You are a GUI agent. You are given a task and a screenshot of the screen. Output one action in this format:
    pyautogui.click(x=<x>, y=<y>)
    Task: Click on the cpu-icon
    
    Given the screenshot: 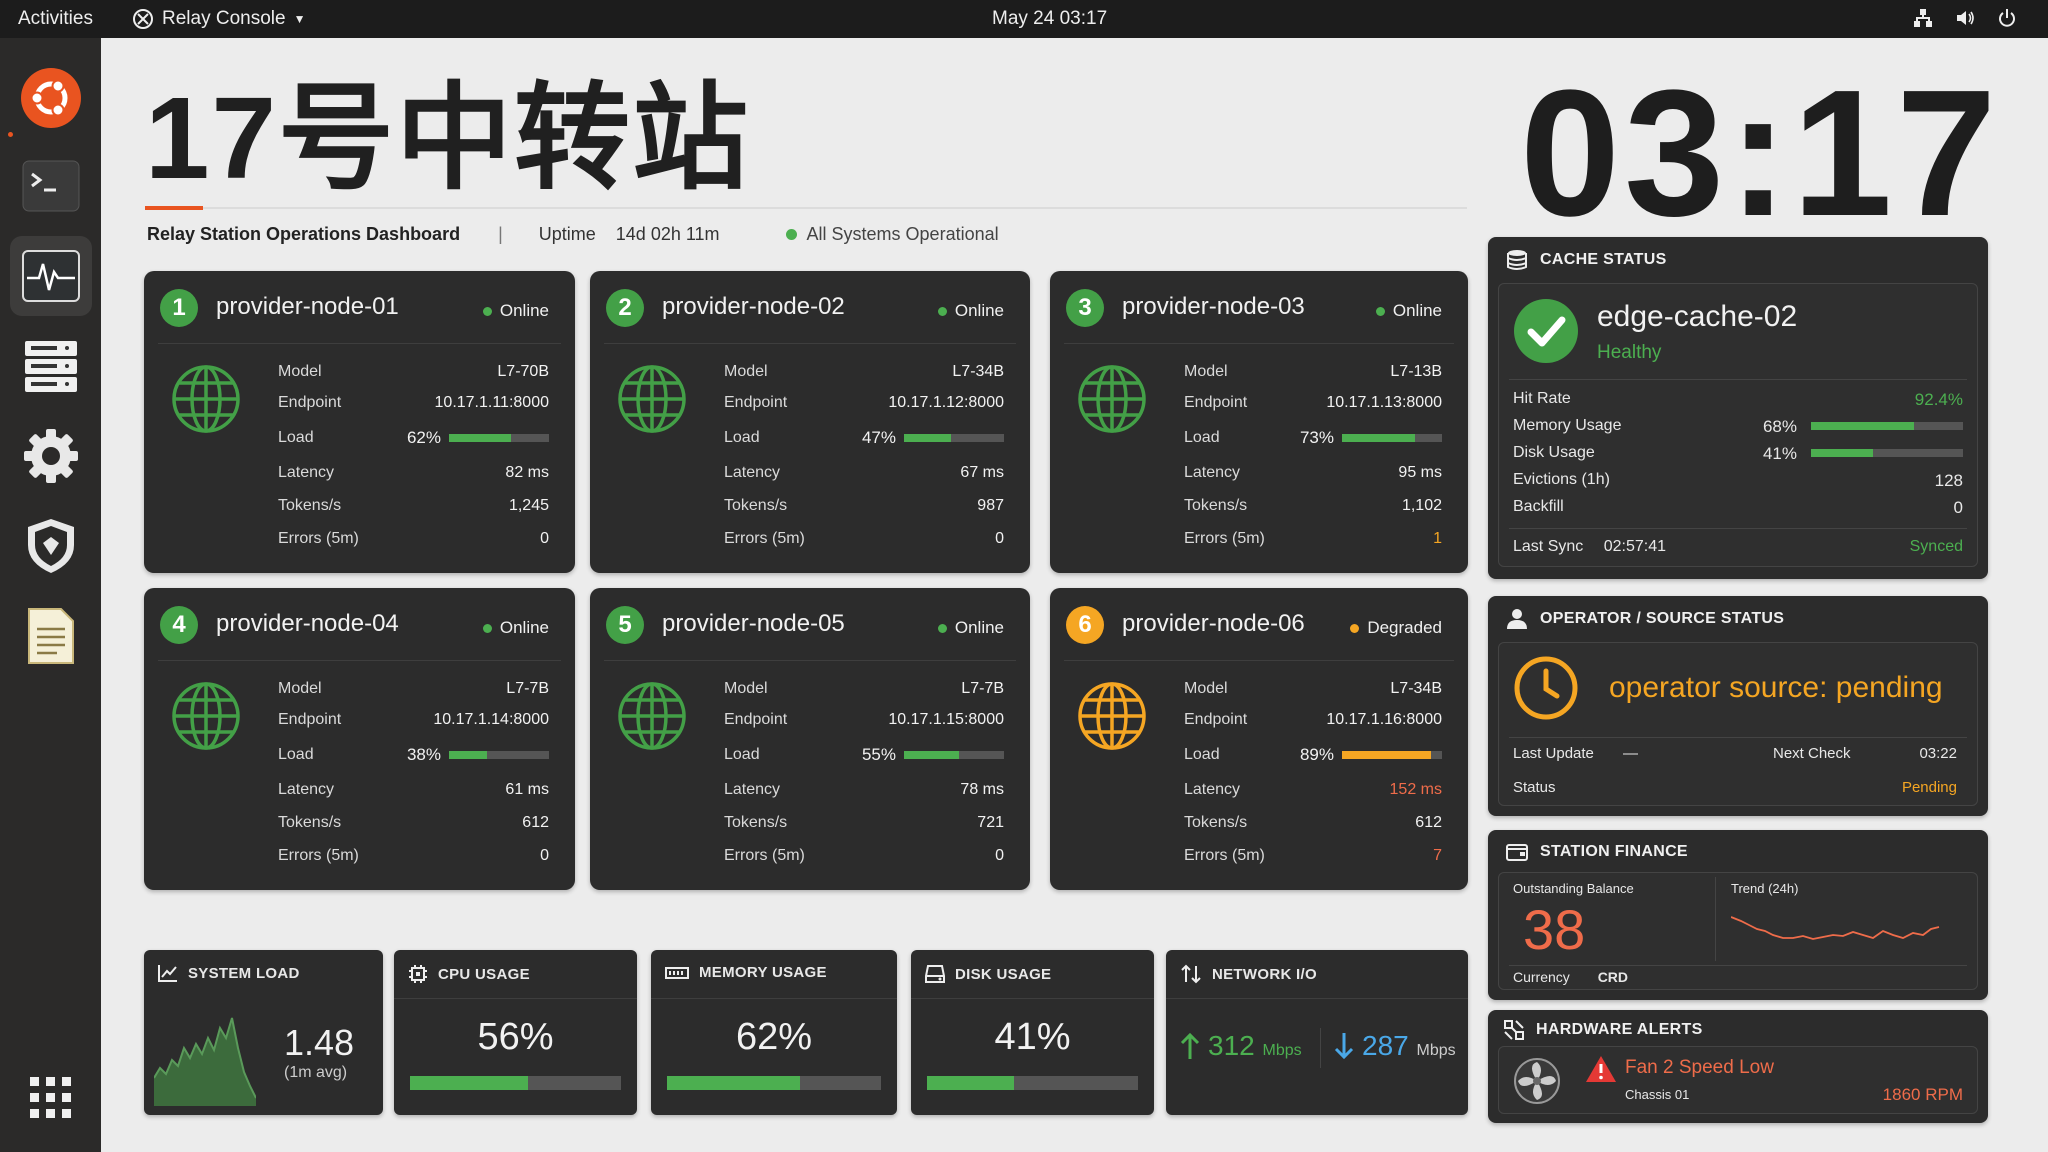 What is the action you would take?
    pyautogui.click(x=418, y=974)
    